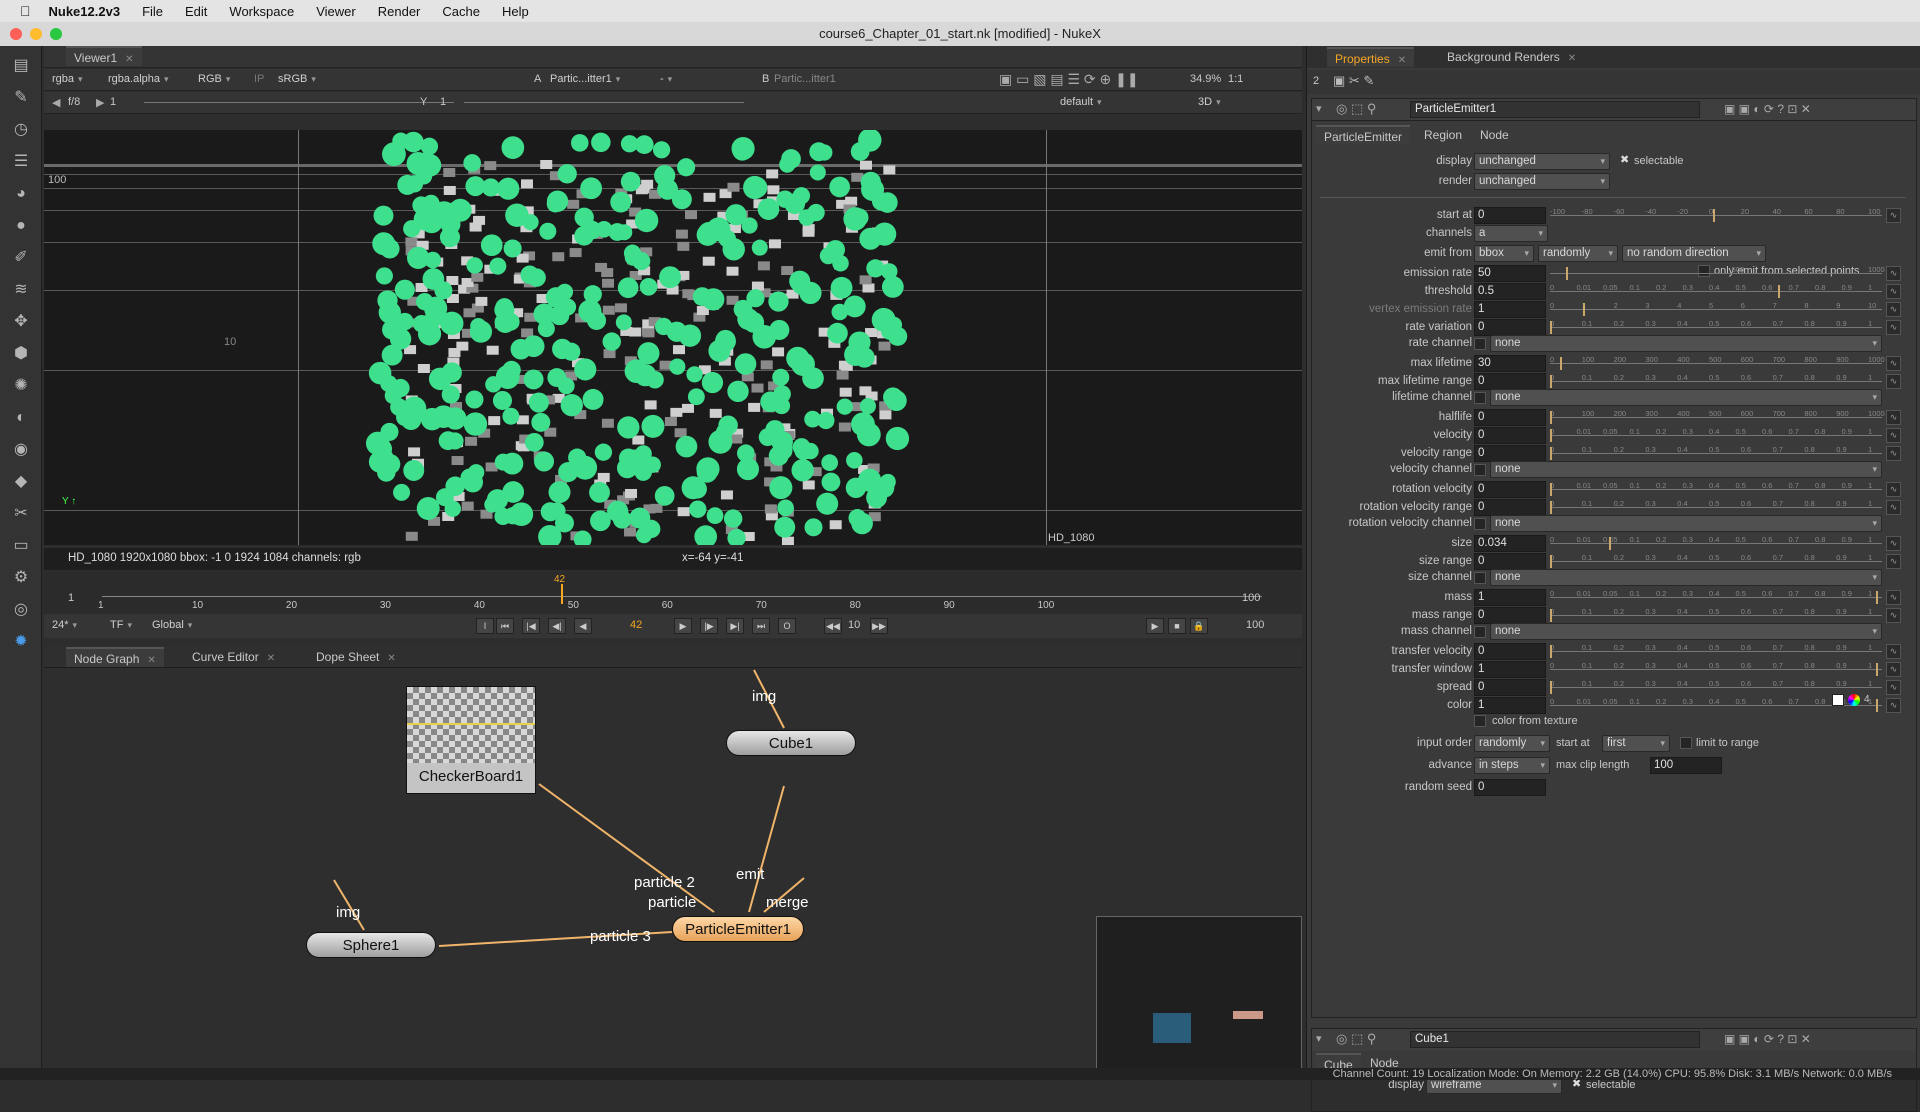 The image size is (1920, 1112). I want to click on knob-slider: 012345678910, so click(1716, 309).